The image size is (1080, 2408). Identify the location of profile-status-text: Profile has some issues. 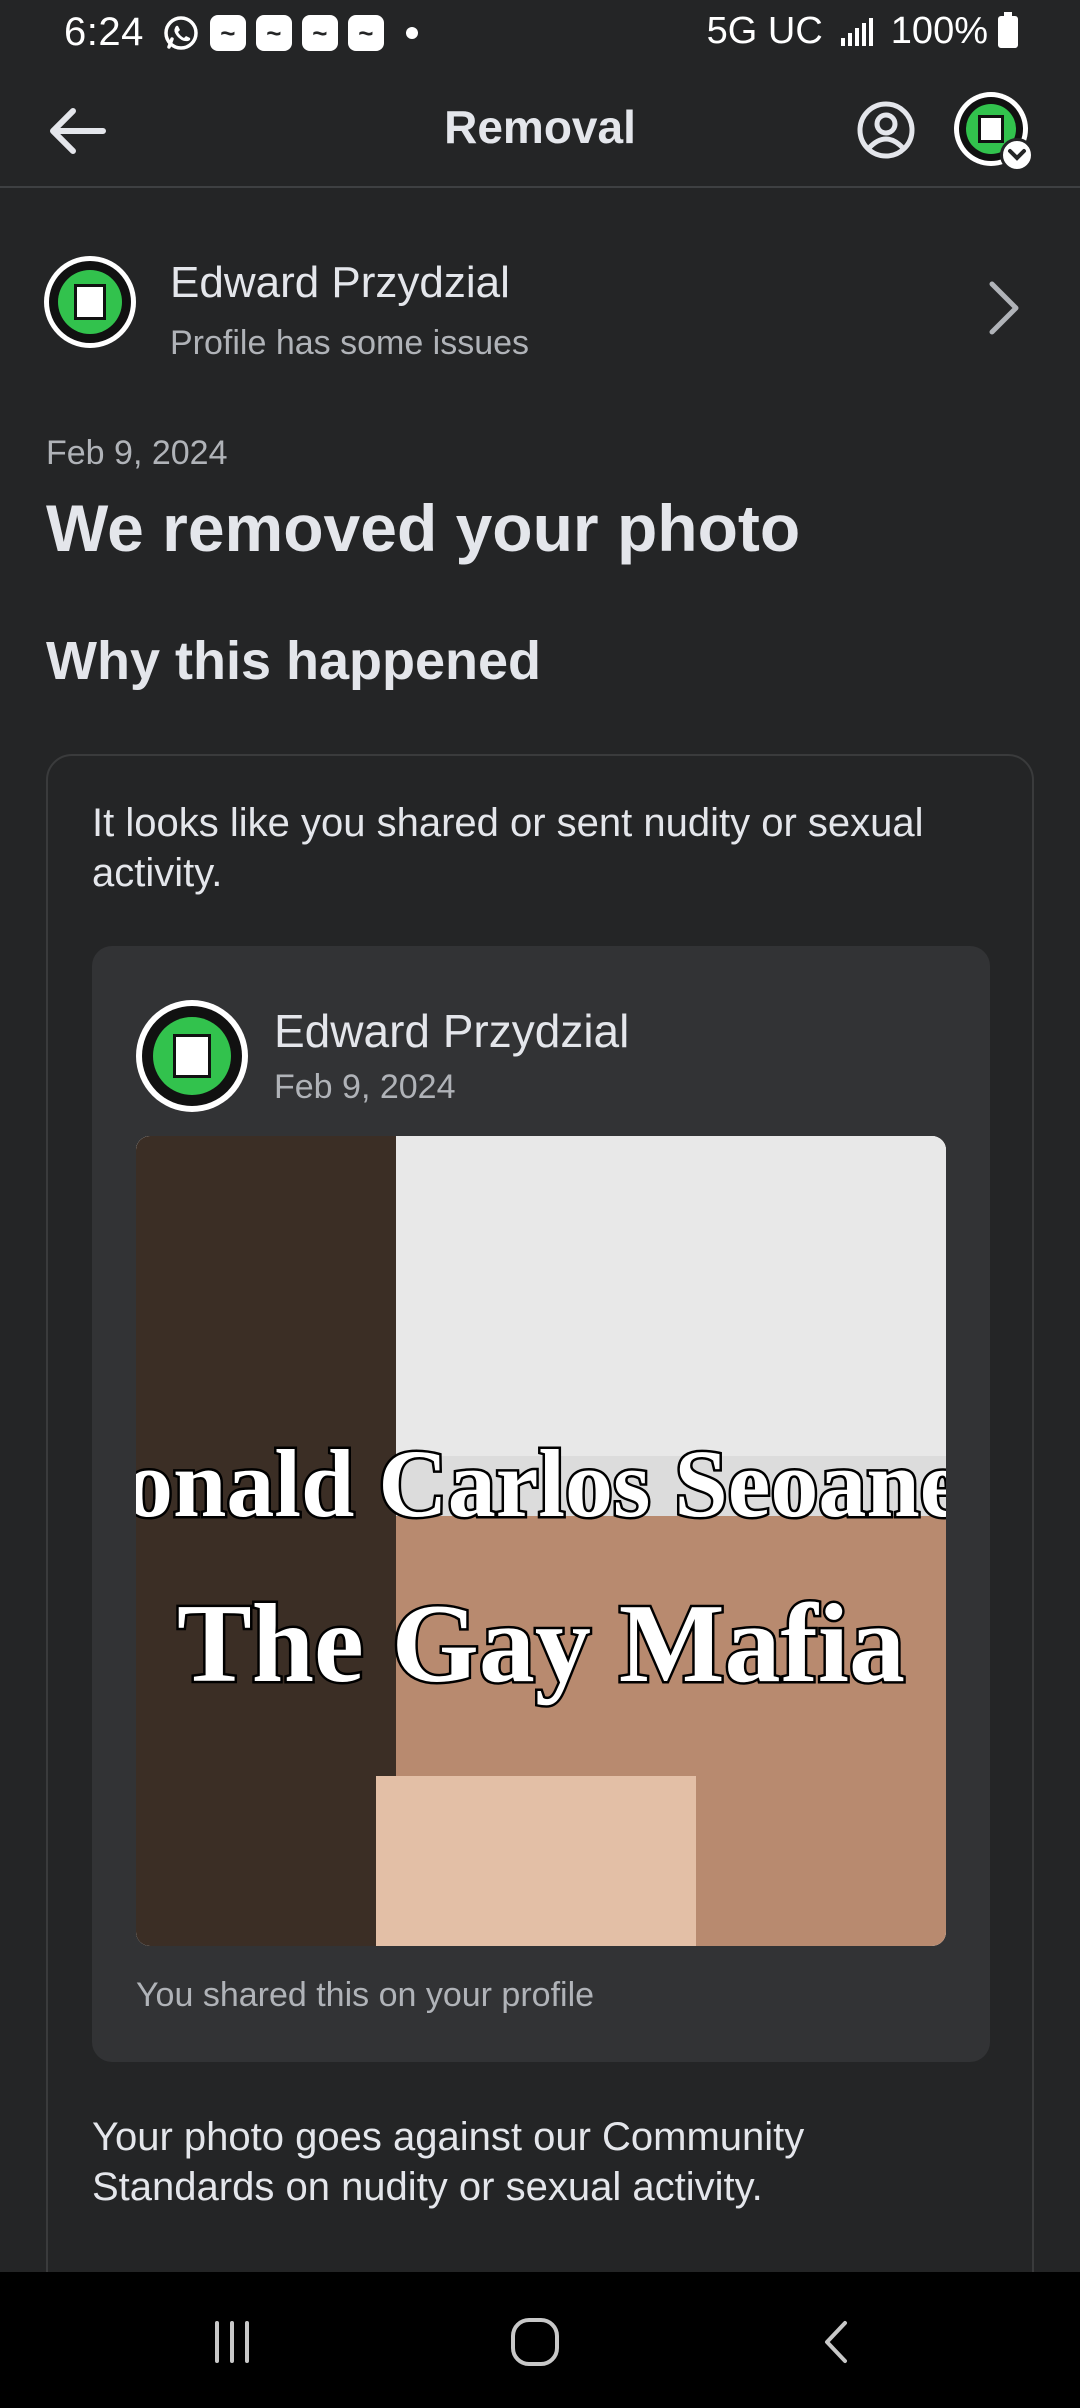
(350, 343).